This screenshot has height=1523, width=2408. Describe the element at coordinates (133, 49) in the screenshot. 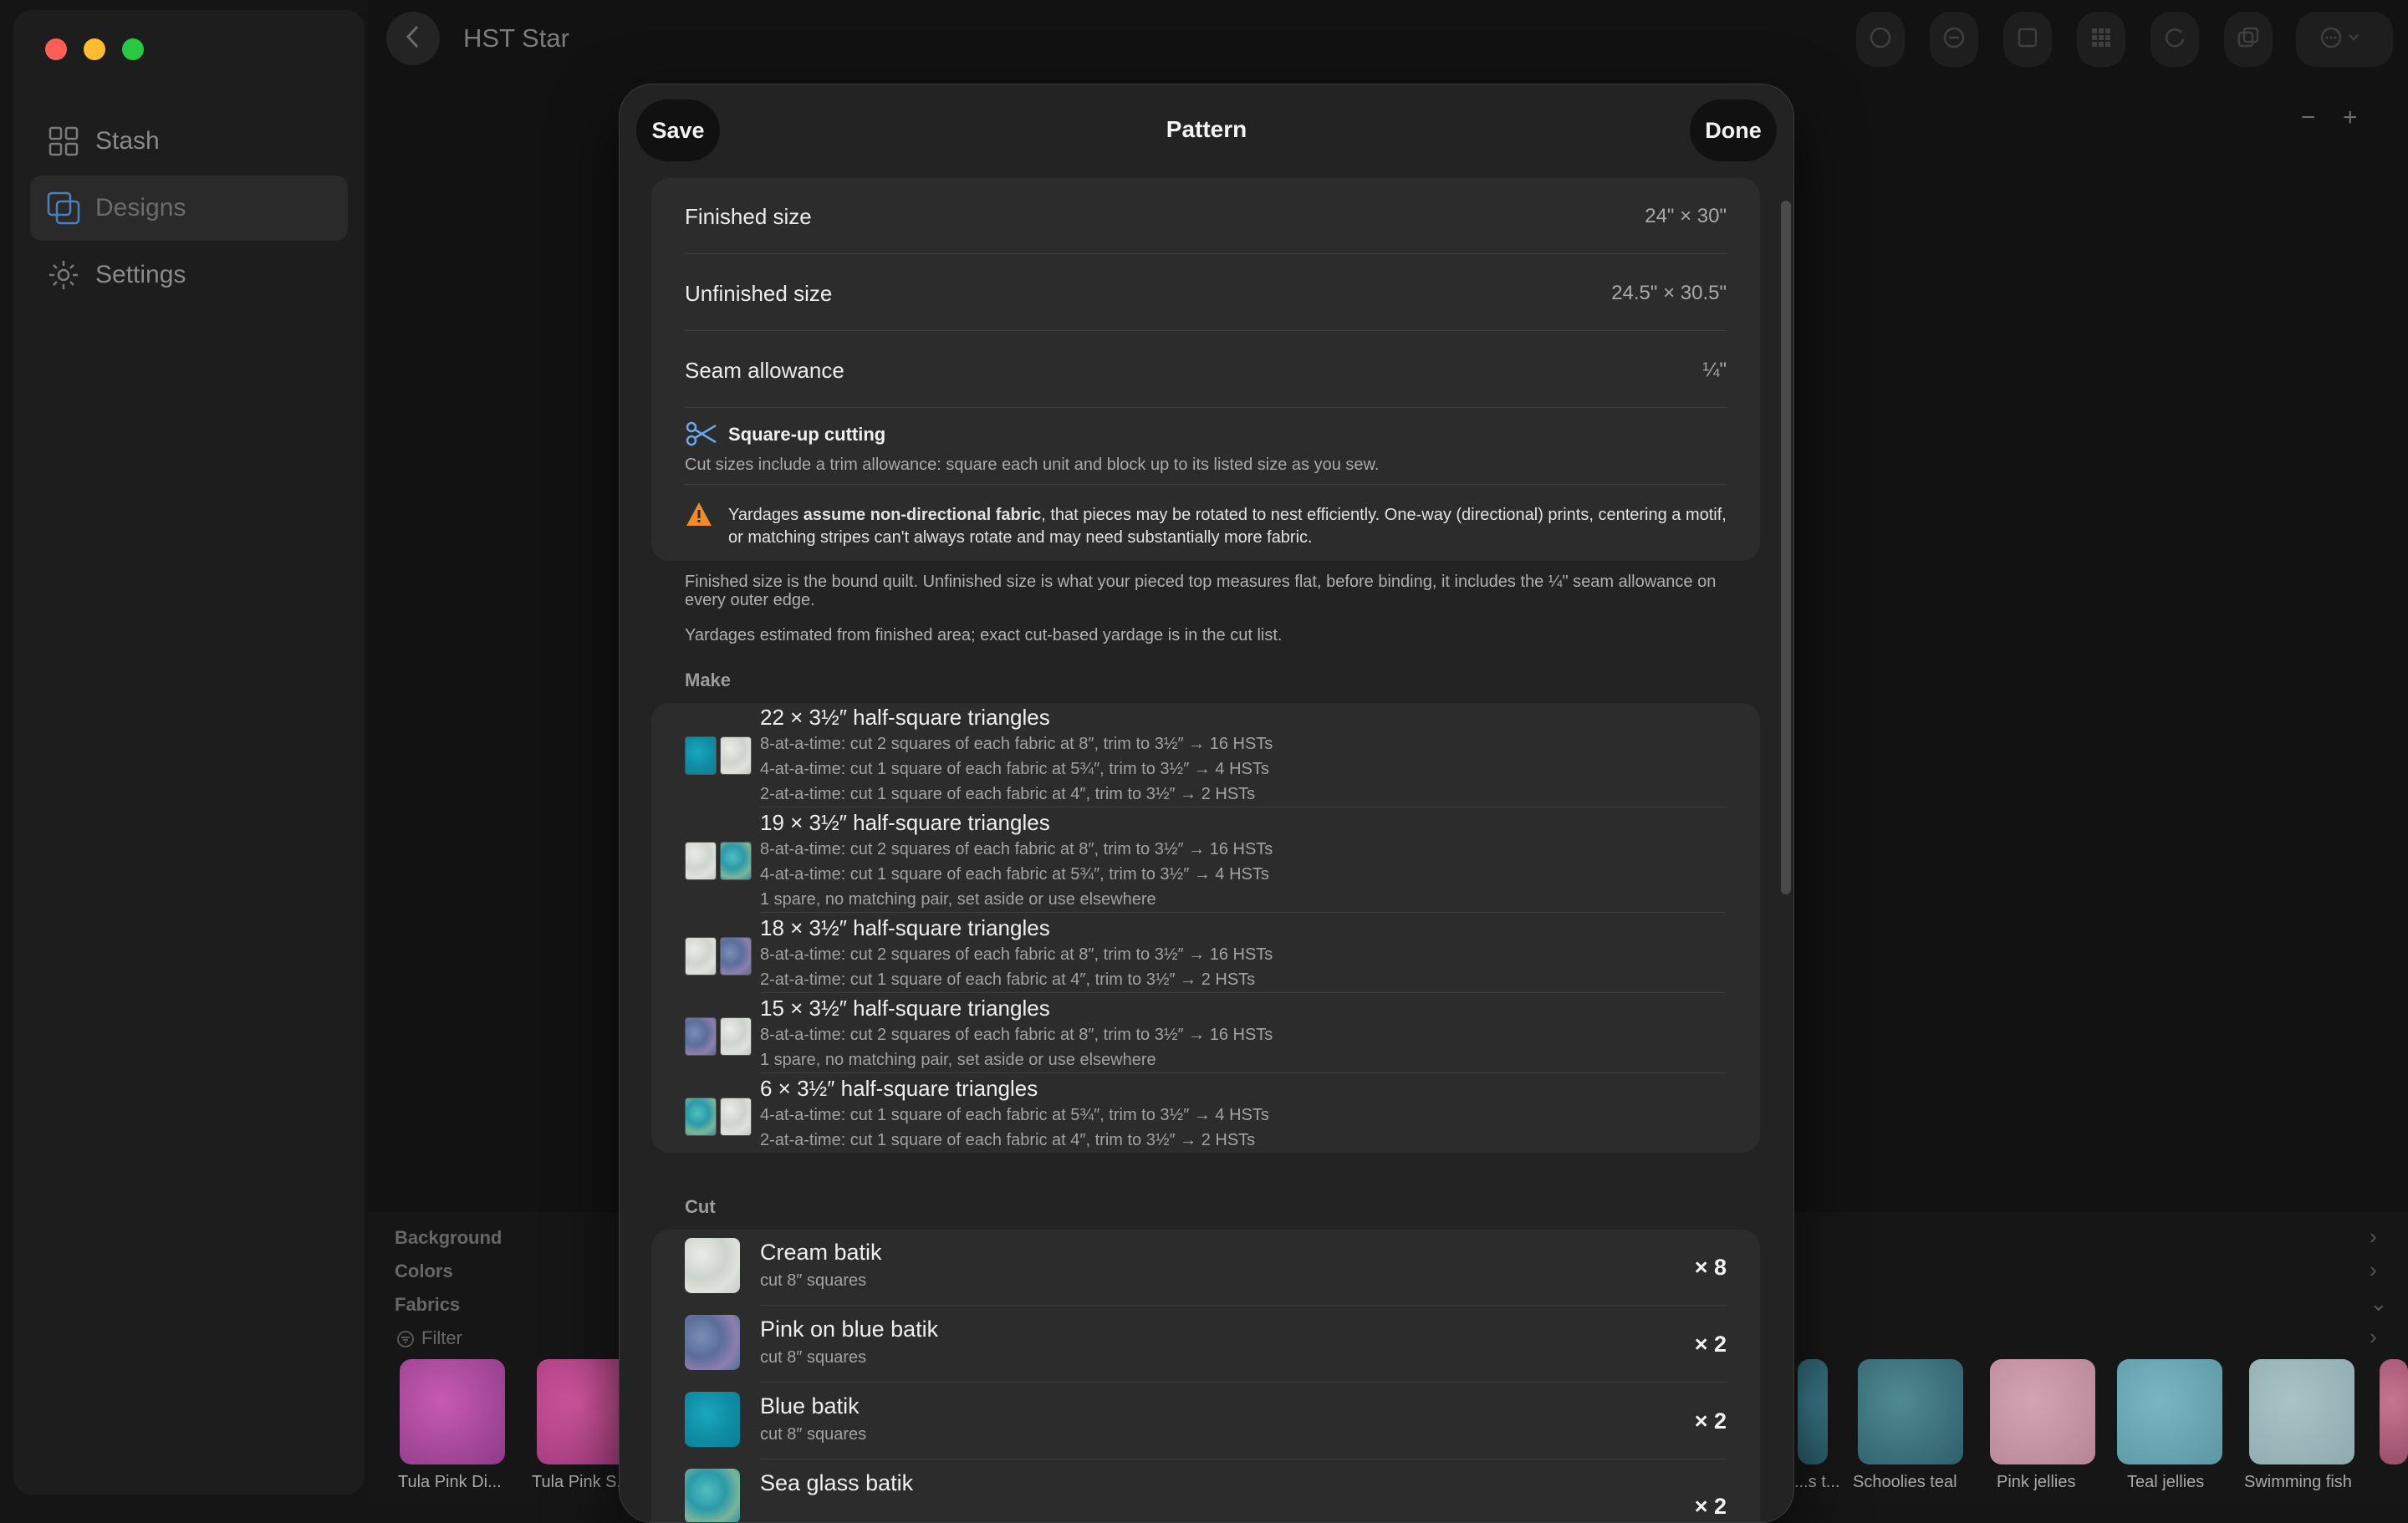

I see `zoom-window-button` at that location.